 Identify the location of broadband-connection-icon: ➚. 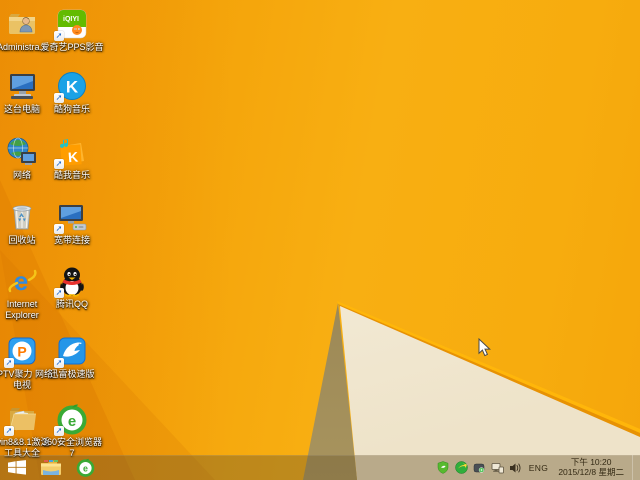
(71, 217).